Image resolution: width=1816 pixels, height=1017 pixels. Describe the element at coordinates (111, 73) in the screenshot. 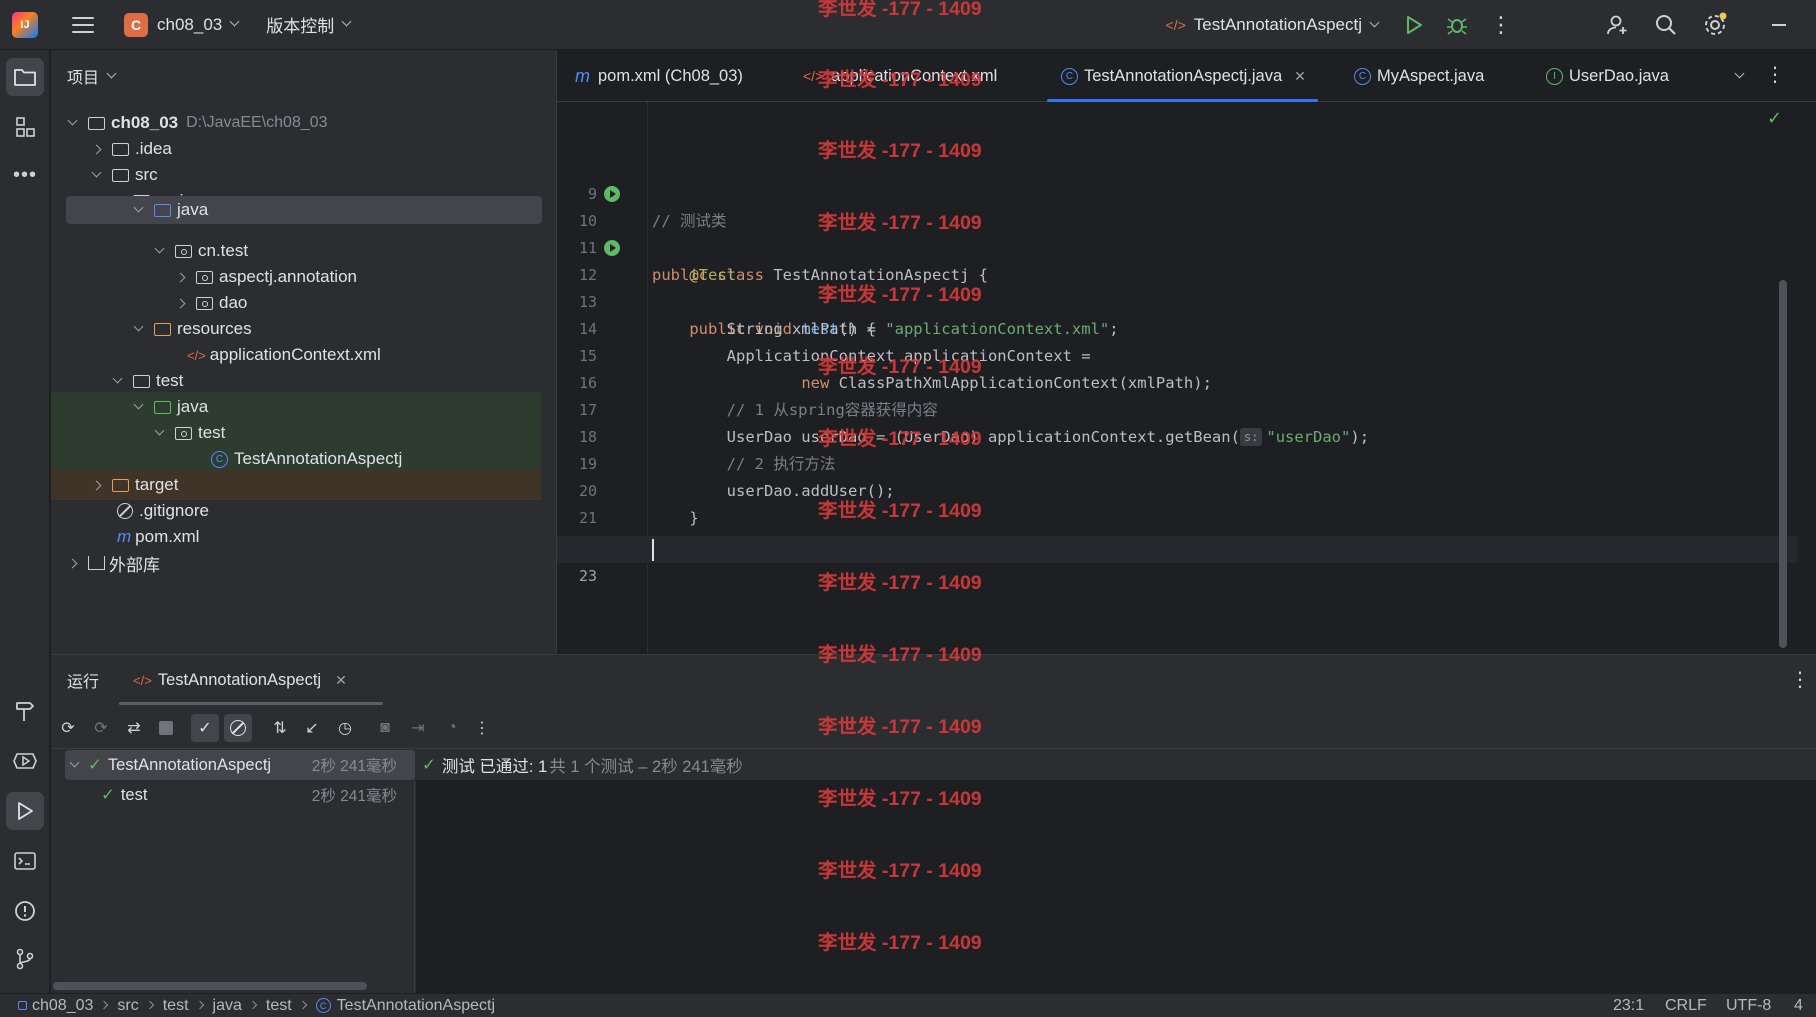

I see `project-view-chevron-icon` at that location.